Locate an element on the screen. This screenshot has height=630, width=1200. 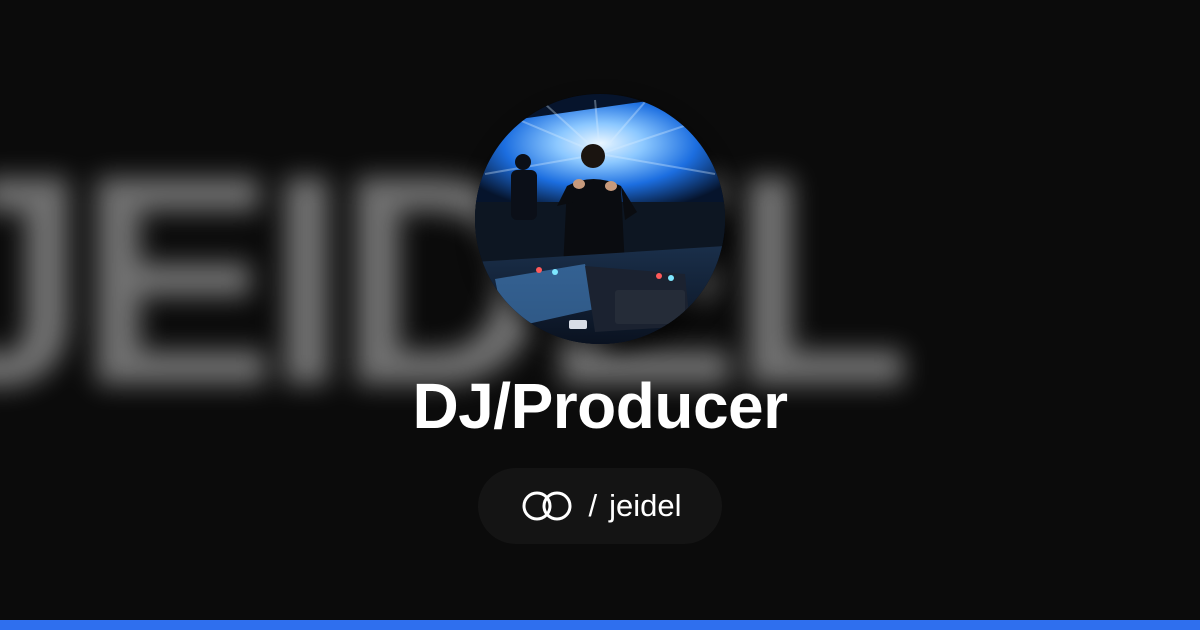
avatar-photo-illustration is located at coordinates (600, 219).